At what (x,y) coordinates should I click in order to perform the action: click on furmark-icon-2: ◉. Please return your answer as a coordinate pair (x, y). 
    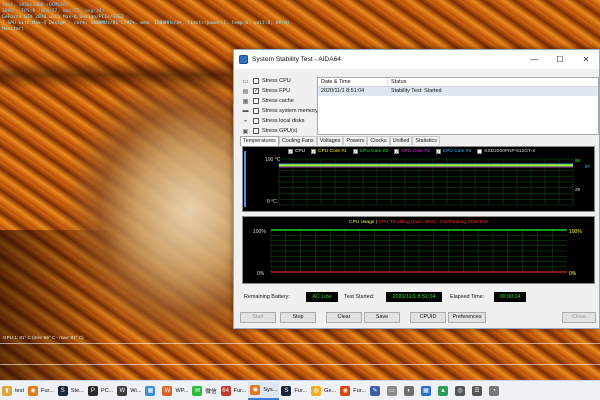
    Looking at the image, I should click on (255, 389).